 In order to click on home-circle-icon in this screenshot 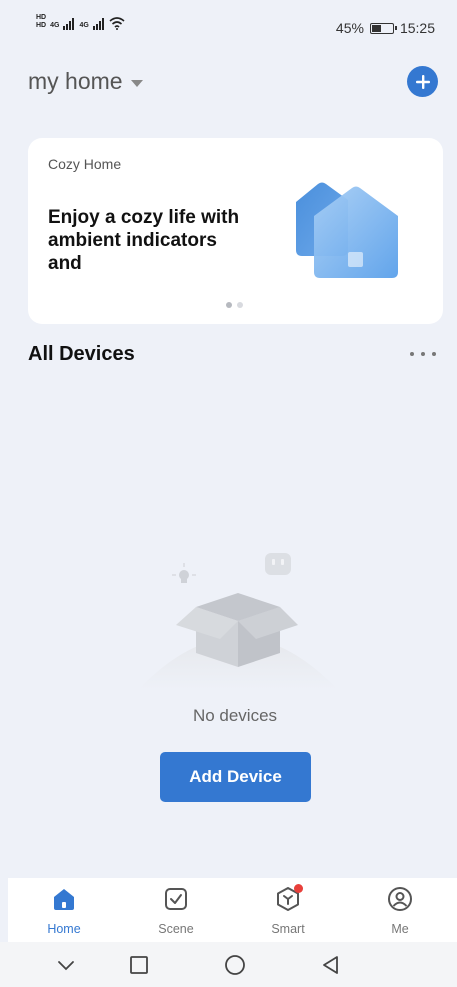, I will do `click(235, 965)`.